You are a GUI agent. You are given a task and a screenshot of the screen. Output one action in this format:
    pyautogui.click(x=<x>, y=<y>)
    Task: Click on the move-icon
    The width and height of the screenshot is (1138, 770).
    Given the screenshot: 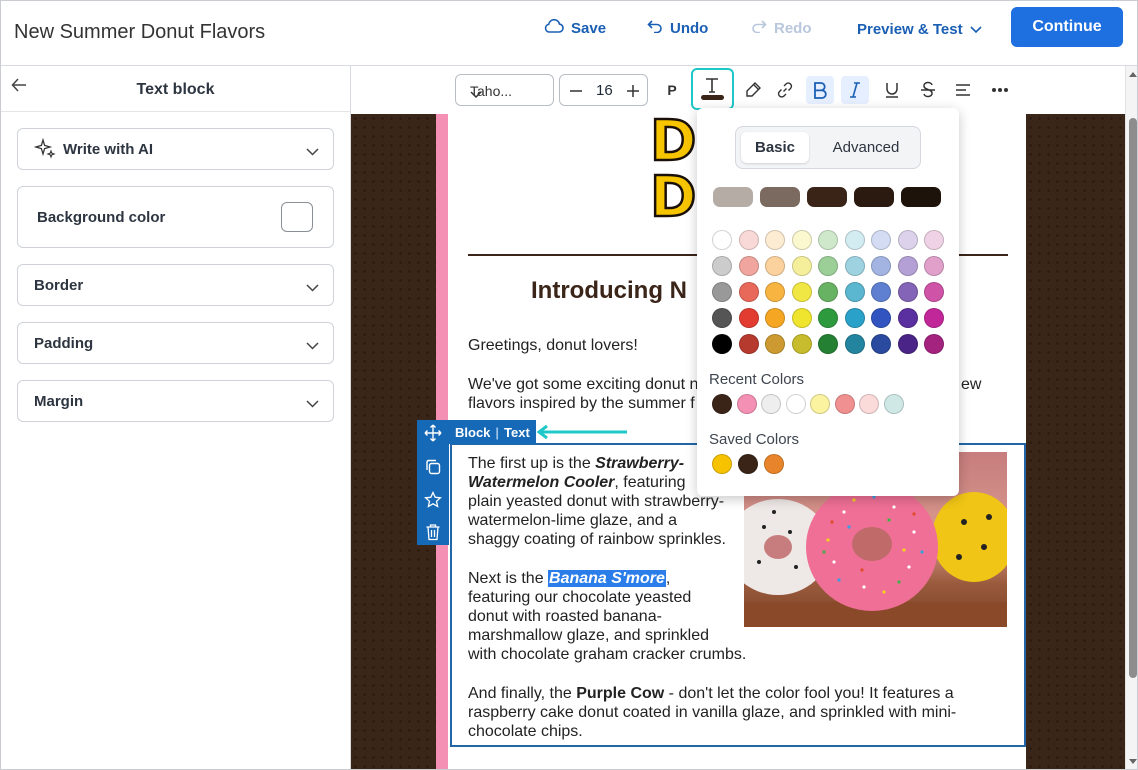 What is the action you would take?
    pyautogui.click(x=433, y=433)
    